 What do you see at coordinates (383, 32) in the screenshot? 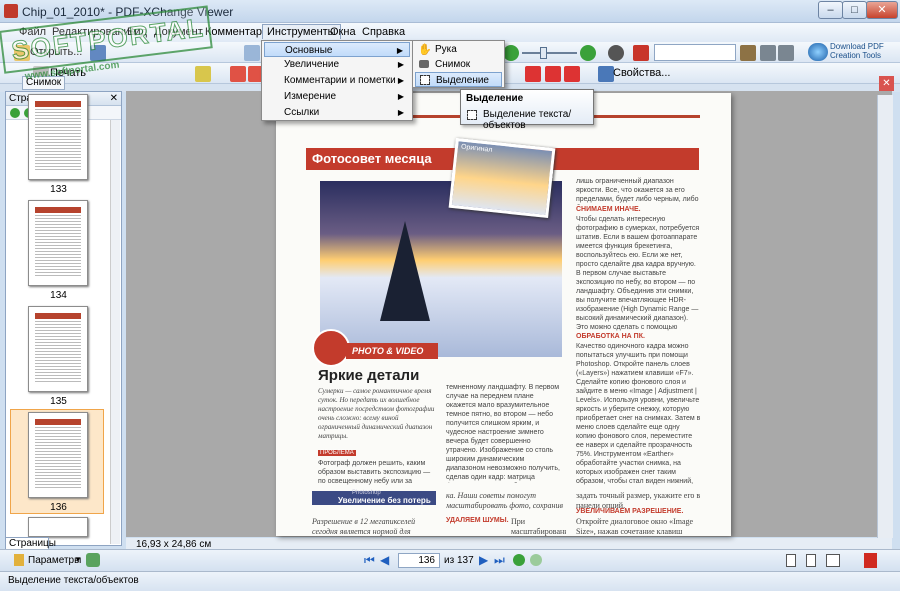
I see `menu-help: Справка` at bounding box center [383, 32].